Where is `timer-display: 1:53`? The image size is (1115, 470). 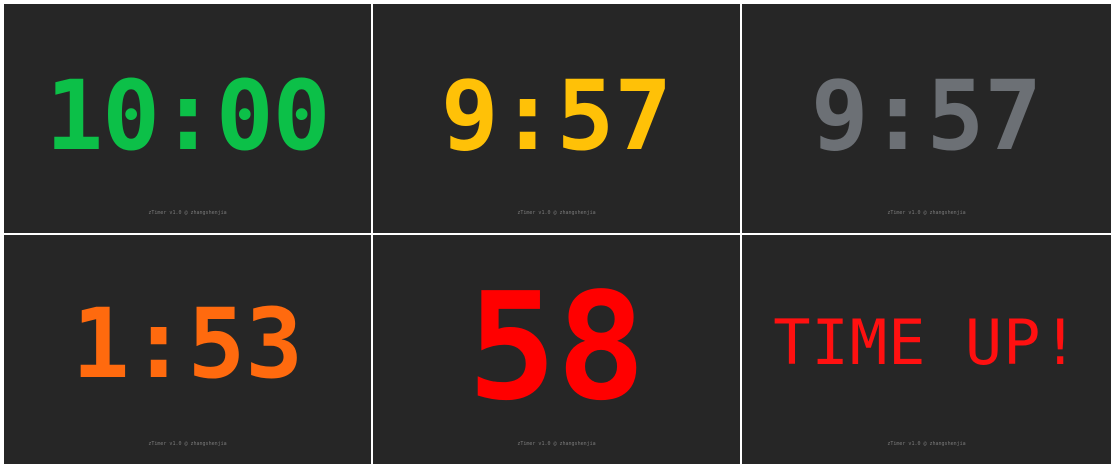 timer-display: 1:53 is located at coordinates (187, 344).